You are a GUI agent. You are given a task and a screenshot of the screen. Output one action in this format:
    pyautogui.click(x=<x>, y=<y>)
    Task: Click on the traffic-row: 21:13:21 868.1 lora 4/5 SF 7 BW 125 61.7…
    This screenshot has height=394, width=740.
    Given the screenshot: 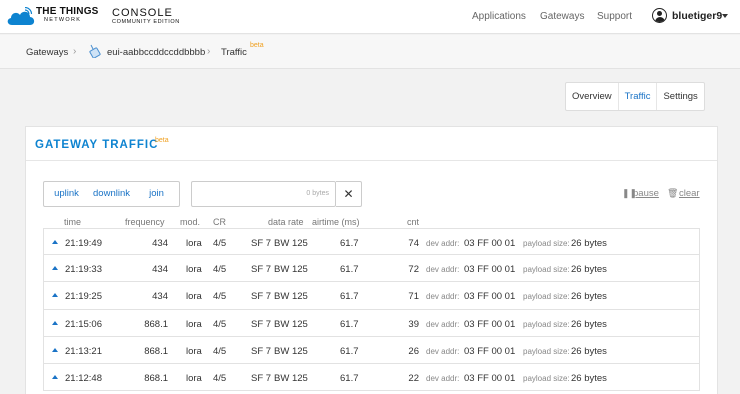 What is the action you would take?
    pyautogui.click(x=371, y=350)
    